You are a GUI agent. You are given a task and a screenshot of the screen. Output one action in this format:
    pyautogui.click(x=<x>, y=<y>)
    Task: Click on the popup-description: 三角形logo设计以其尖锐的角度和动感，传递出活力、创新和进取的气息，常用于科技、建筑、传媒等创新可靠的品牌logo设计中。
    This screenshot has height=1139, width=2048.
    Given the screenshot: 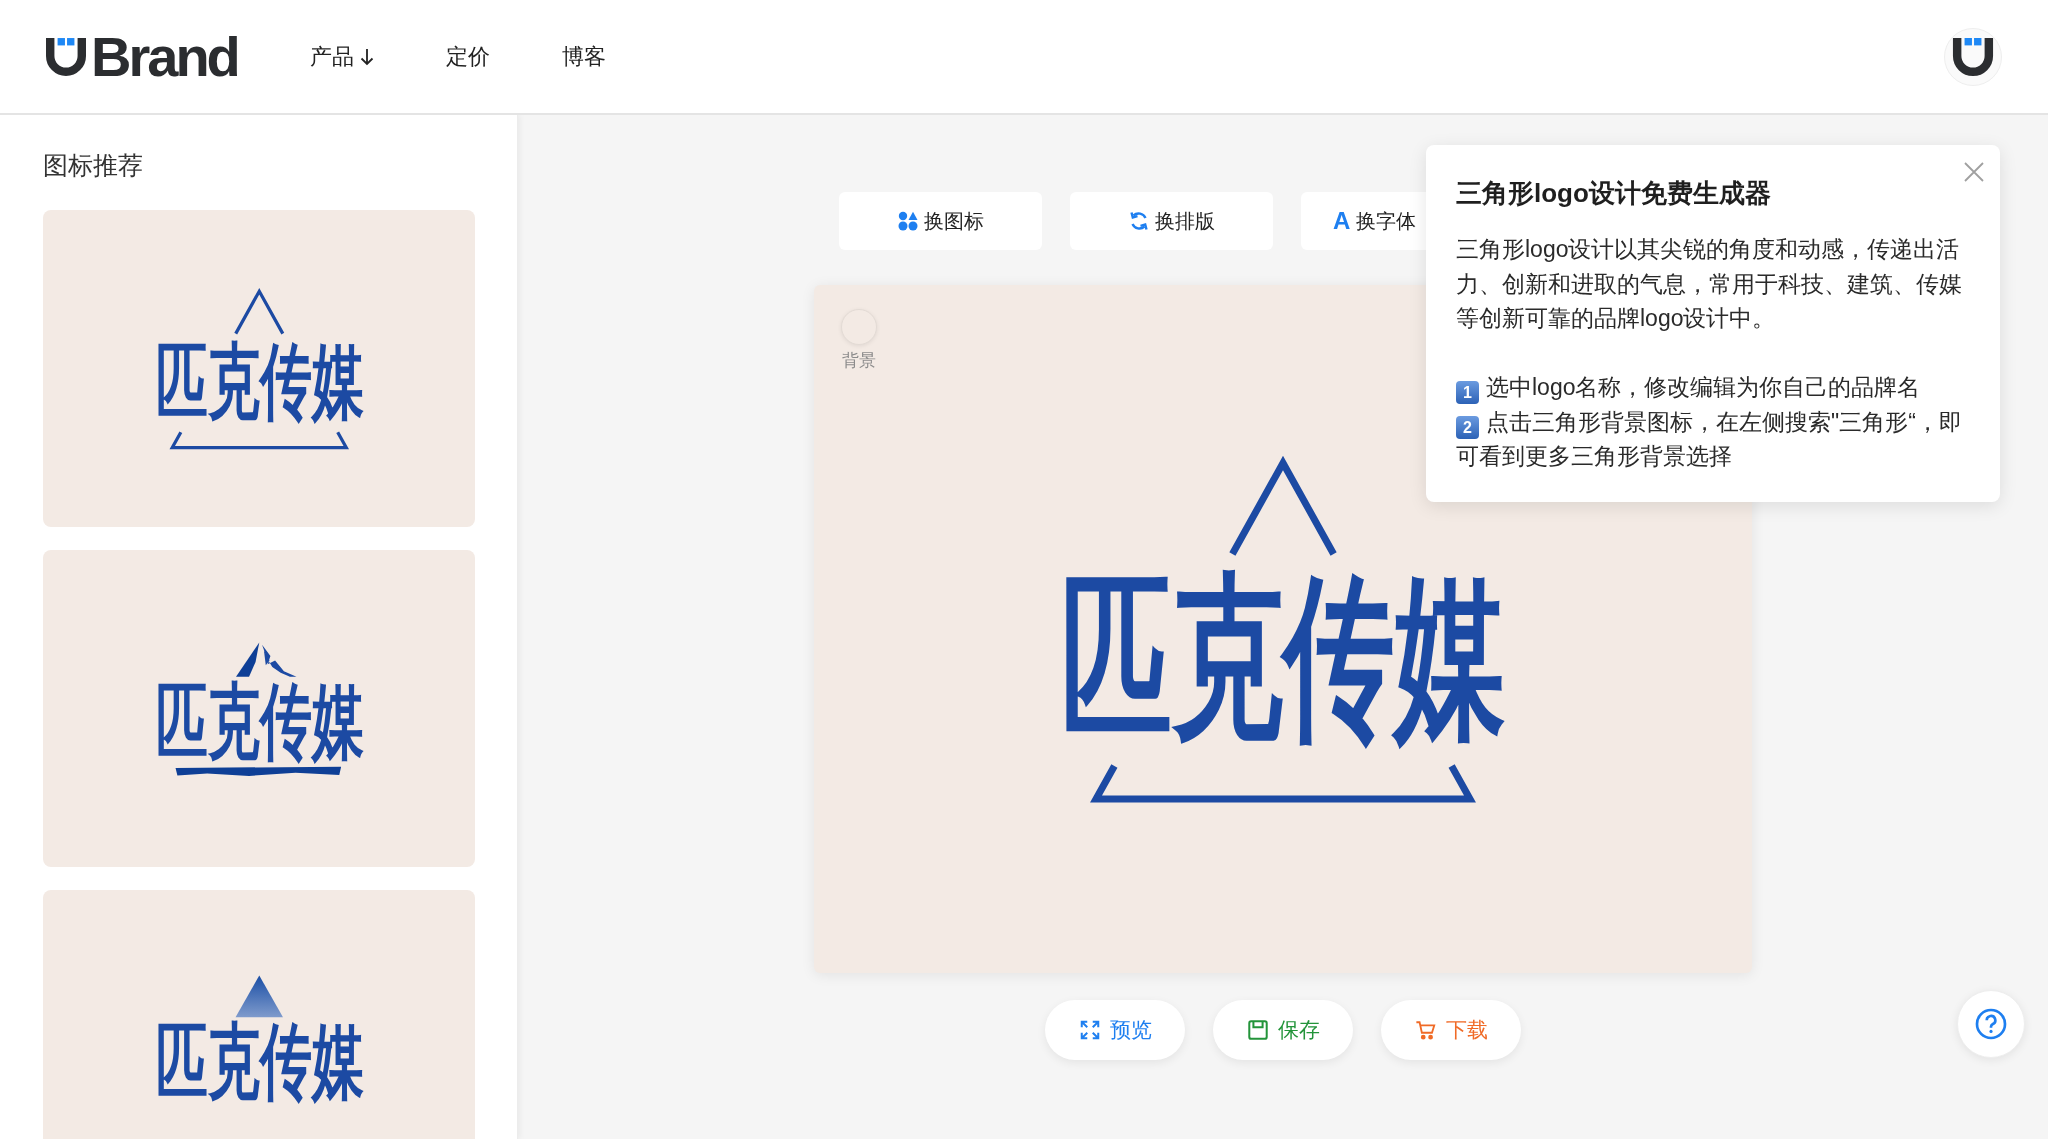 What is the action you would take?
    pyautogui.click(x=1709, y=284)
    